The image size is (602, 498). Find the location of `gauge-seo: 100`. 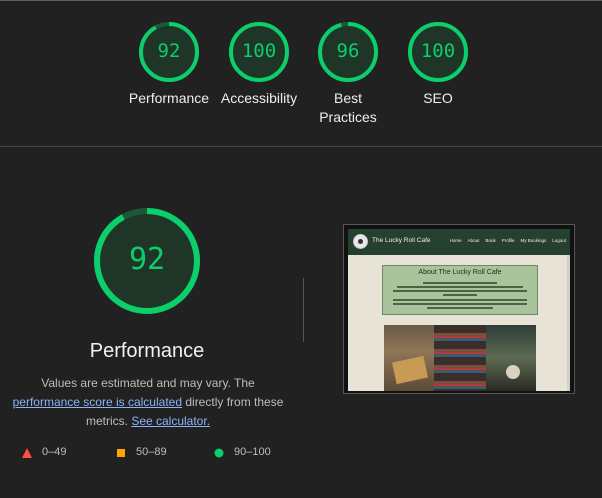

gauge-seo: 100 is located at coordinates (438, 52).